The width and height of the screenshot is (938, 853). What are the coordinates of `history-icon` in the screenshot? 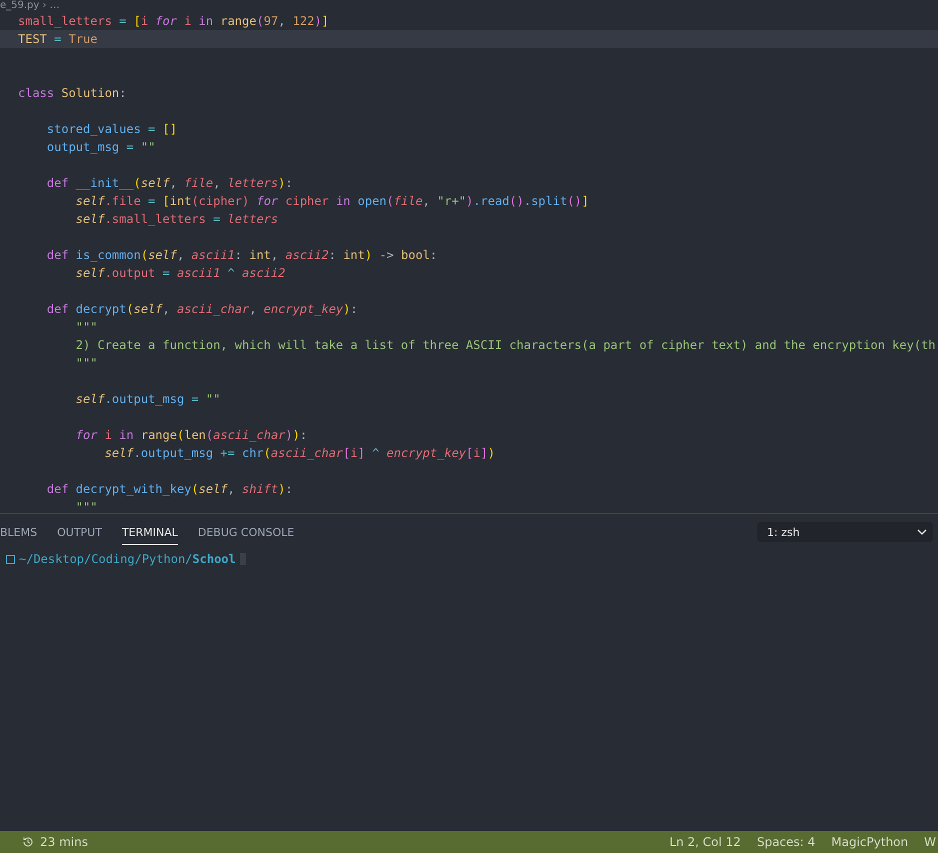 It's located at (28, 842).